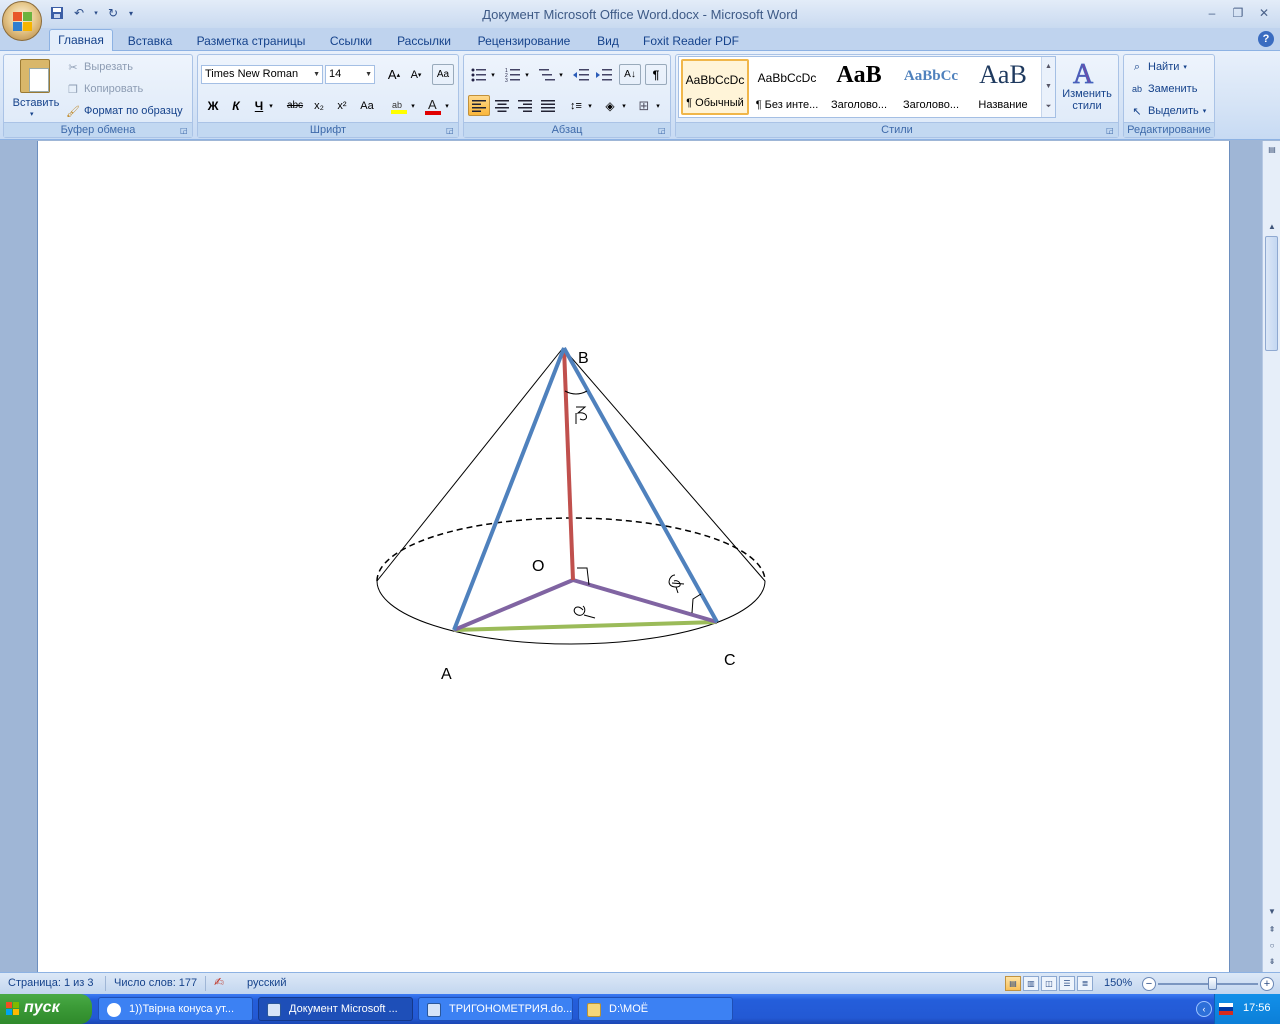 The image size is (1280, 1024). What do you see at coordinates (213, 105) in the screenshot?
I see `bold-button: Ж` at bounding box center [213, 105].